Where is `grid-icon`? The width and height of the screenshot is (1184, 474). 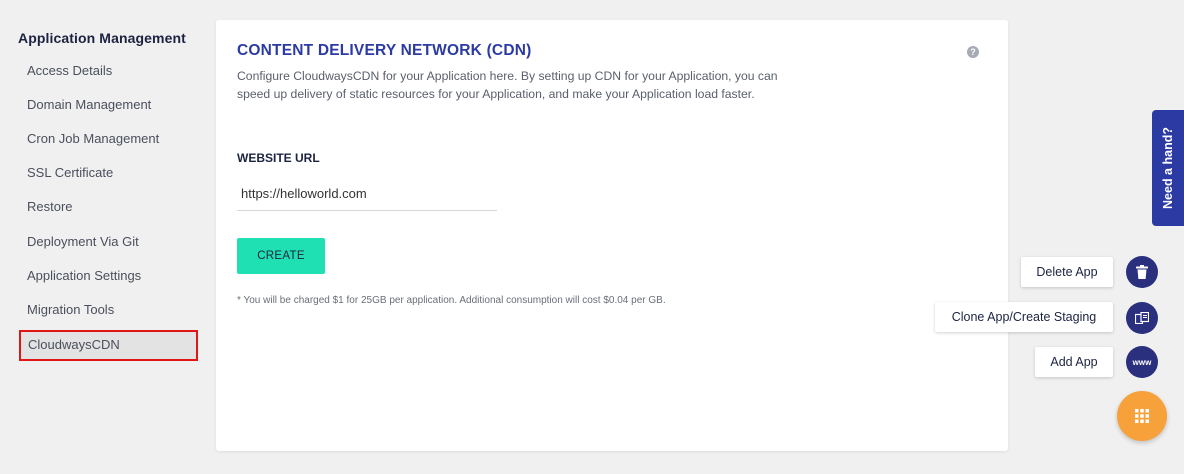 grid-icon is located at coordinates (1142, 416).